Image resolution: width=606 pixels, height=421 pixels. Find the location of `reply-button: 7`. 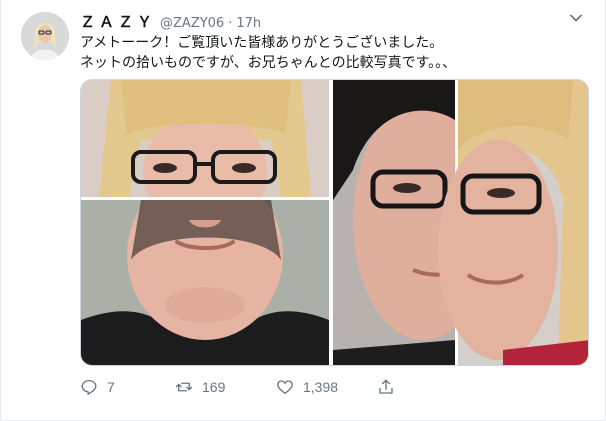

reply-button: 7 is located at coordinates (97, 387).